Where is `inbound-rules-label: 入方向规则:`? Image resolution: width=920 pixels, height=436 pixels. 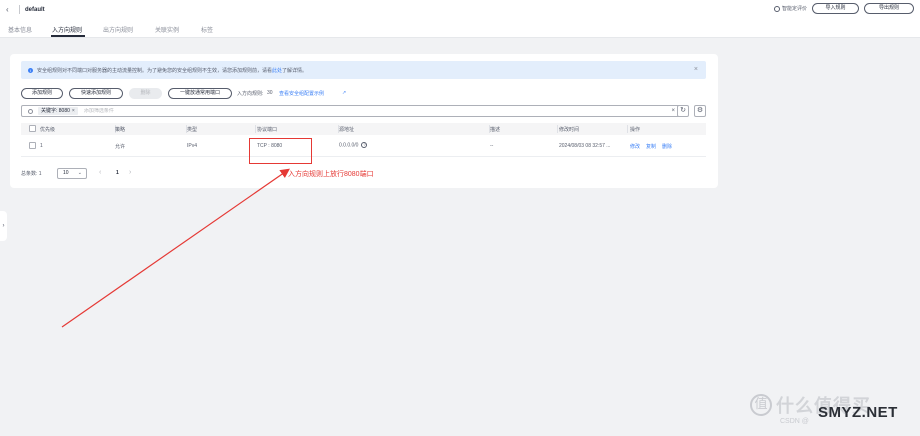 inbound-rules-label: 入方向规则: is located at coordinates (250, 94).